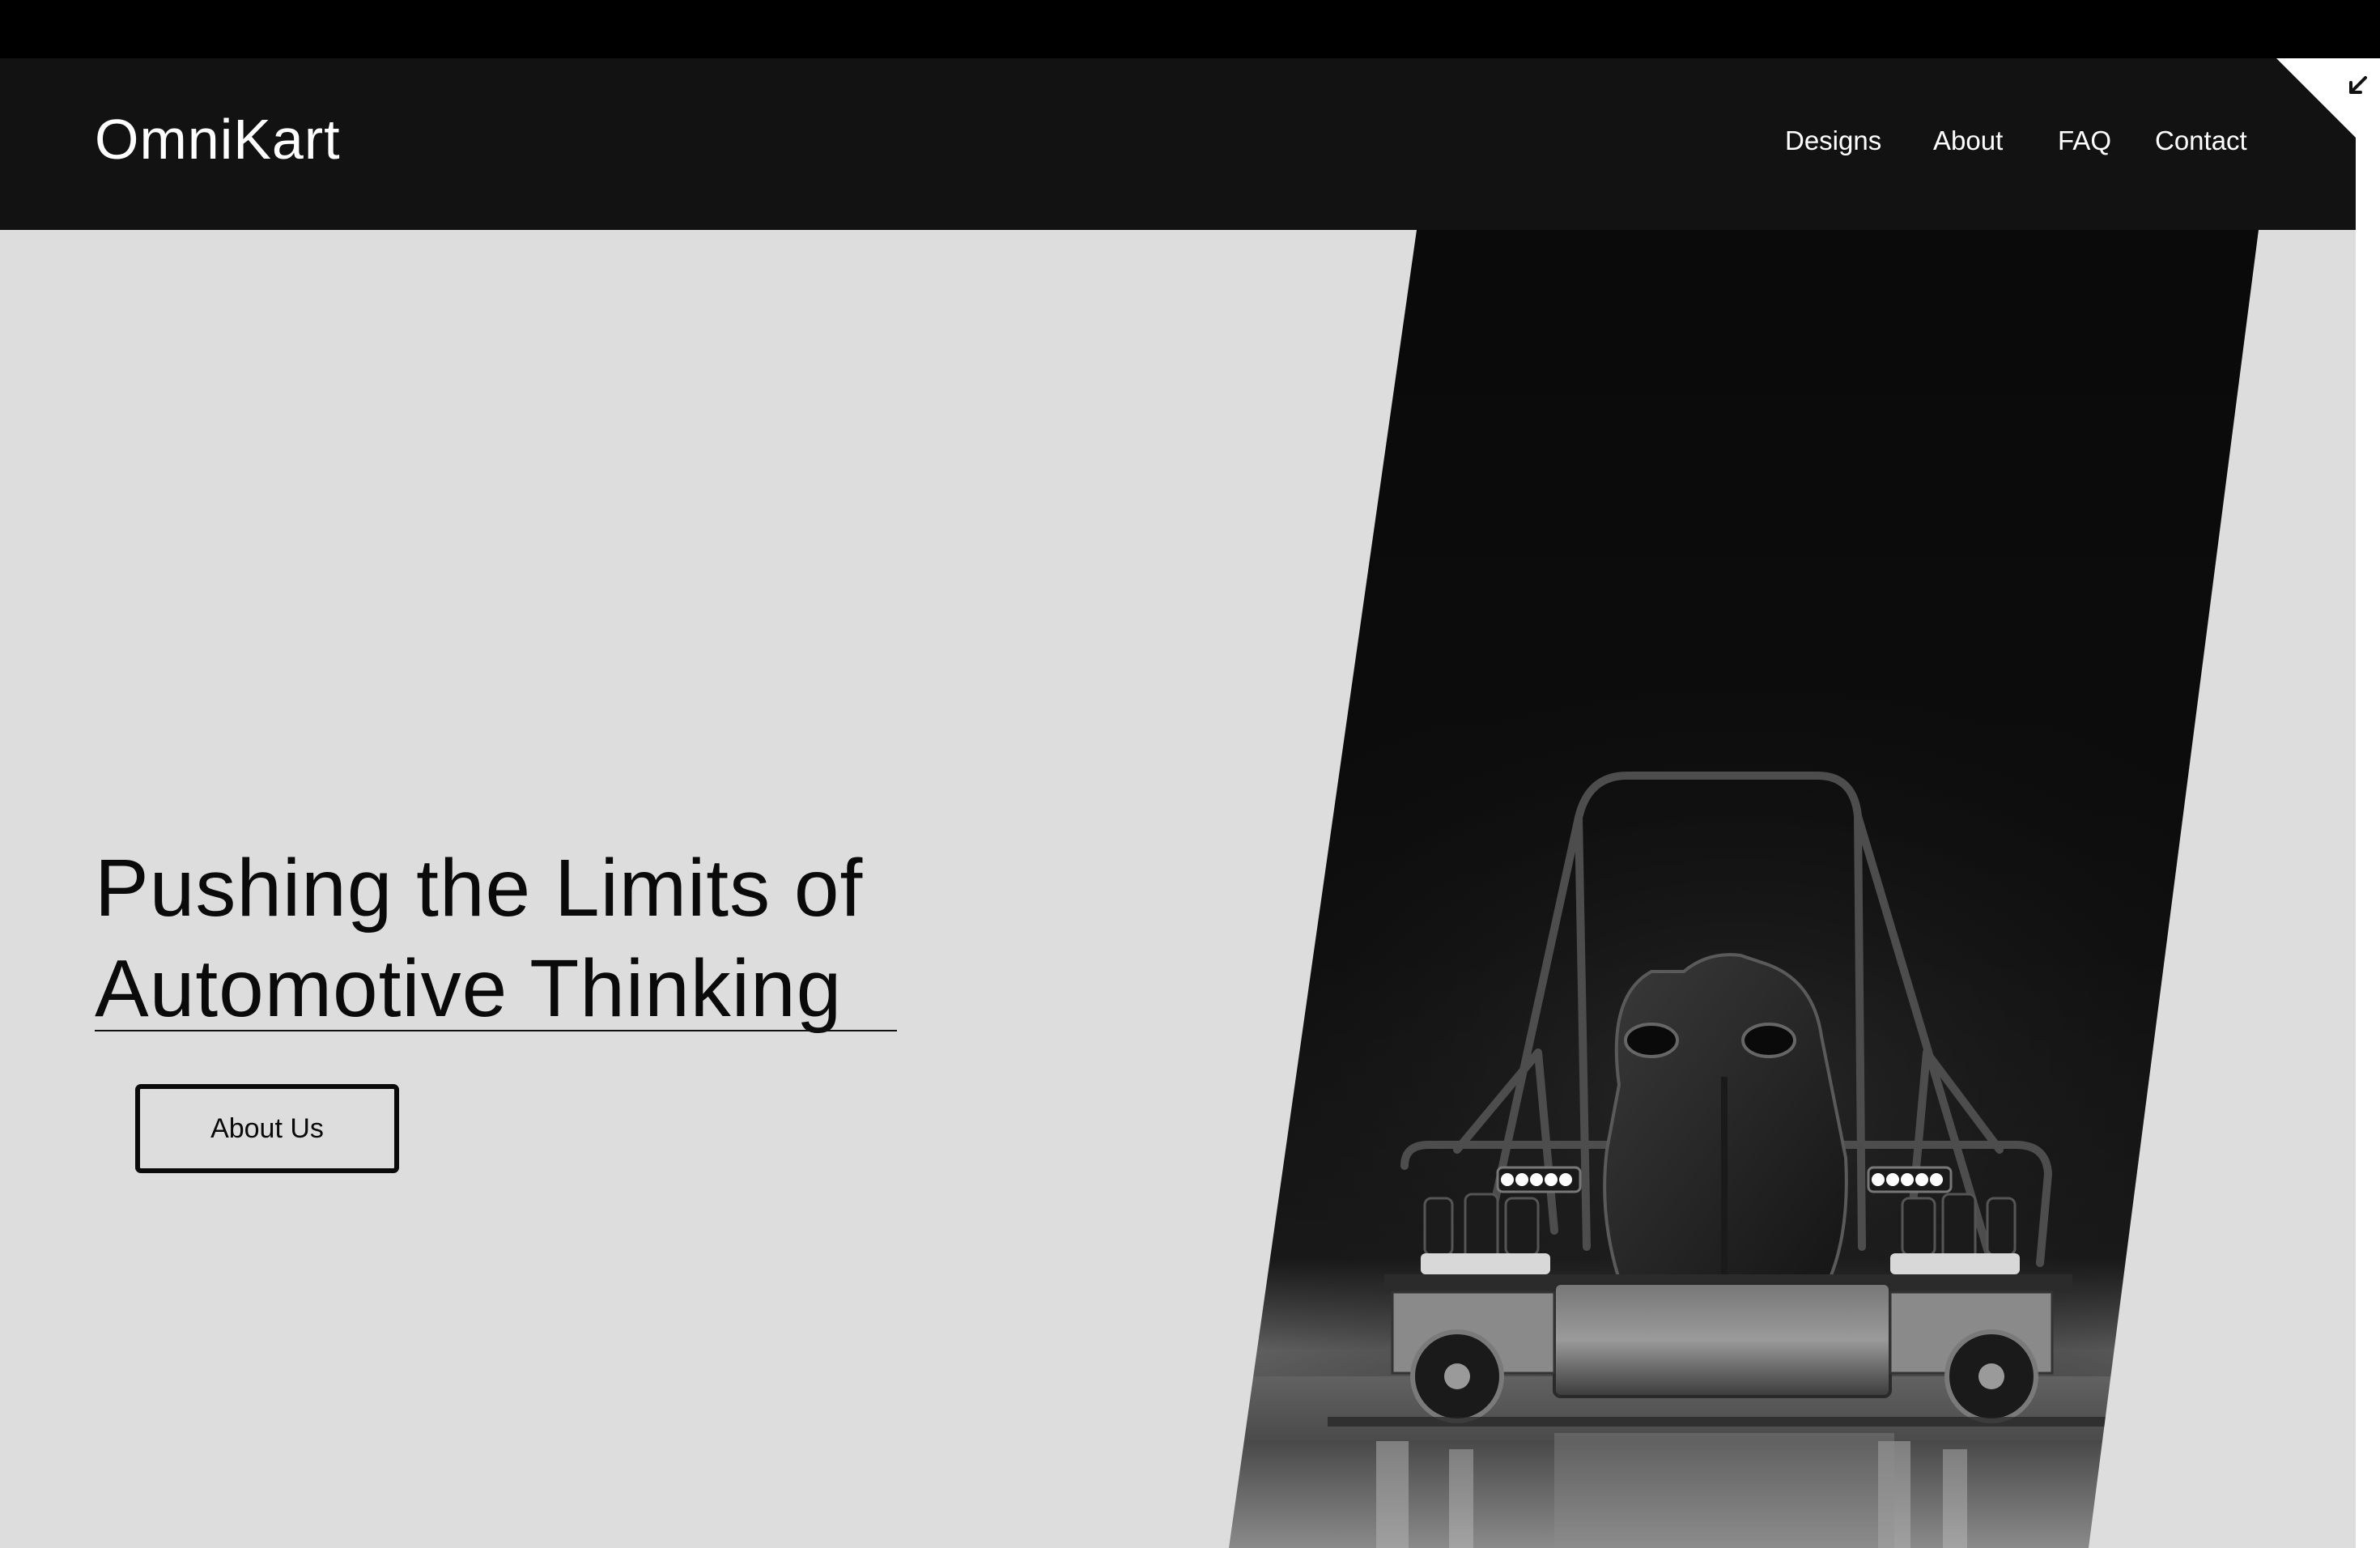  Describe the element at coordinates (480, 888) in the screenshot. I see `hero-title-line-1: Pushing the Limits of` at that location.